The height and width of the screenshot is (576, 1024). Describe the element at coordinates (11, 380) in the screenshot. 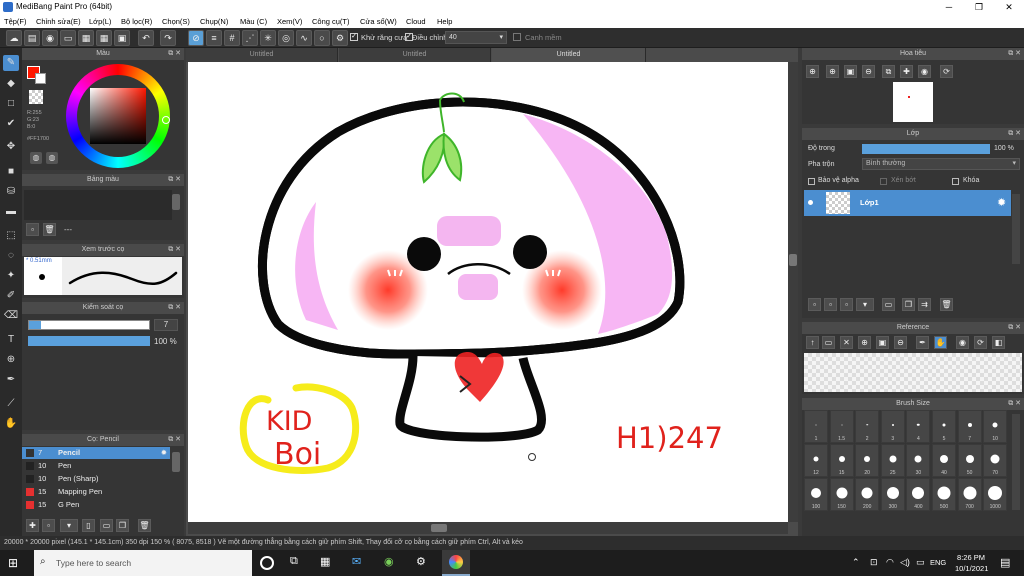

I see `eyedropper-tool-icon: ✒` at that location.